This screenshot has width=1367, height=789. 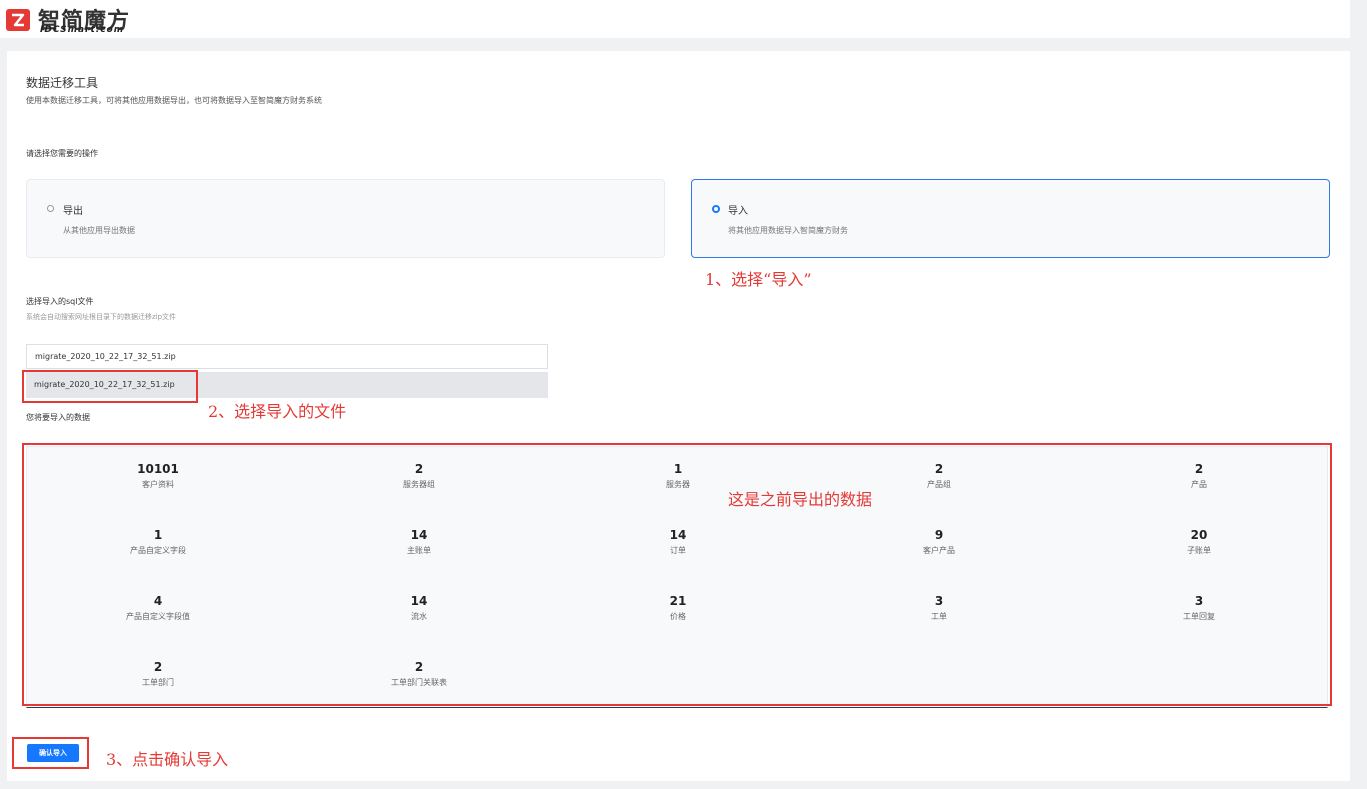 I want to click on annotation-step2: 2、选择导入的文件, so click(x=277, y=411).